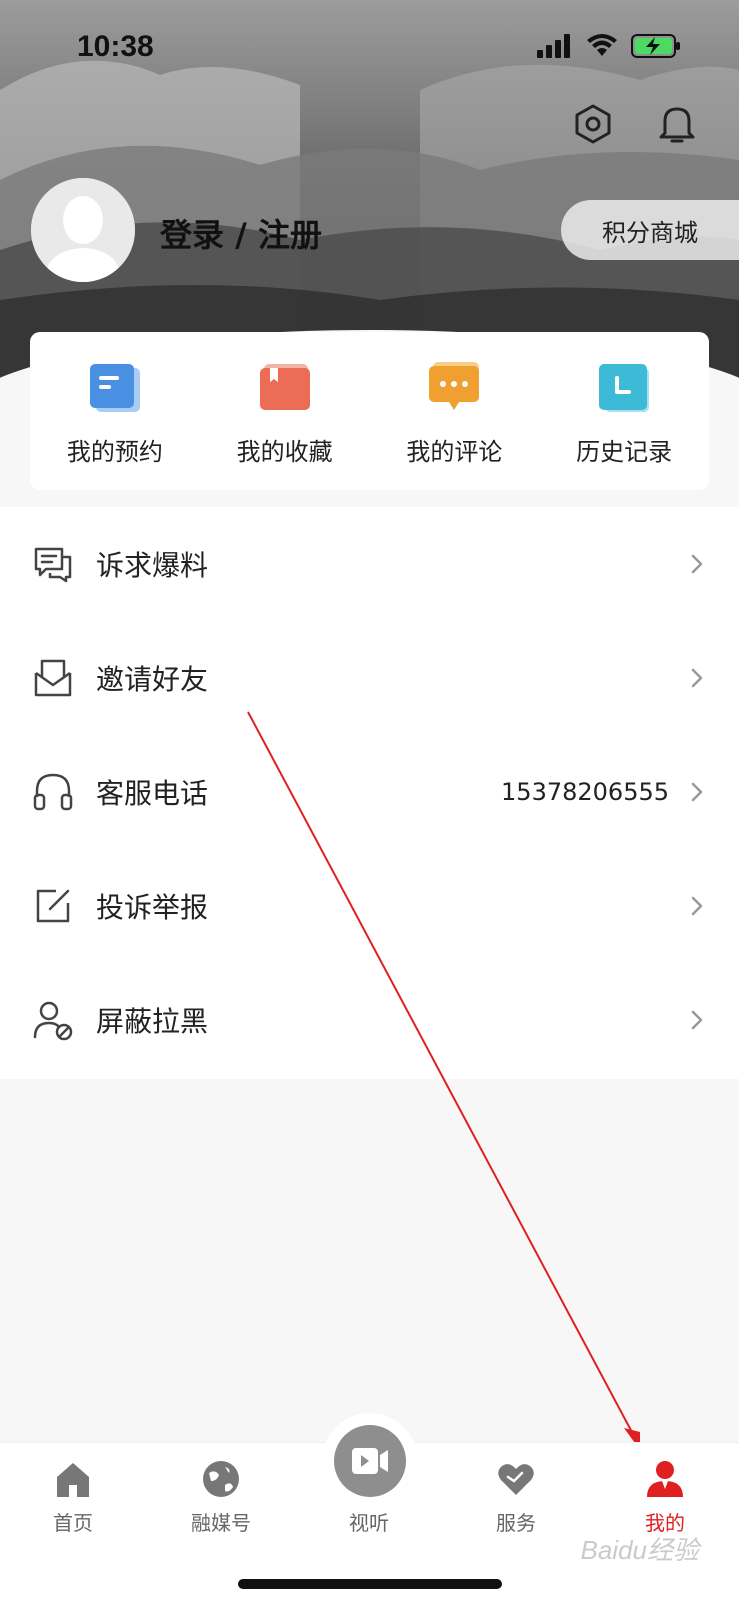 The width and height of the screenshot is (739, 1600). I want to click on home-indicator, so click(370, 1584).